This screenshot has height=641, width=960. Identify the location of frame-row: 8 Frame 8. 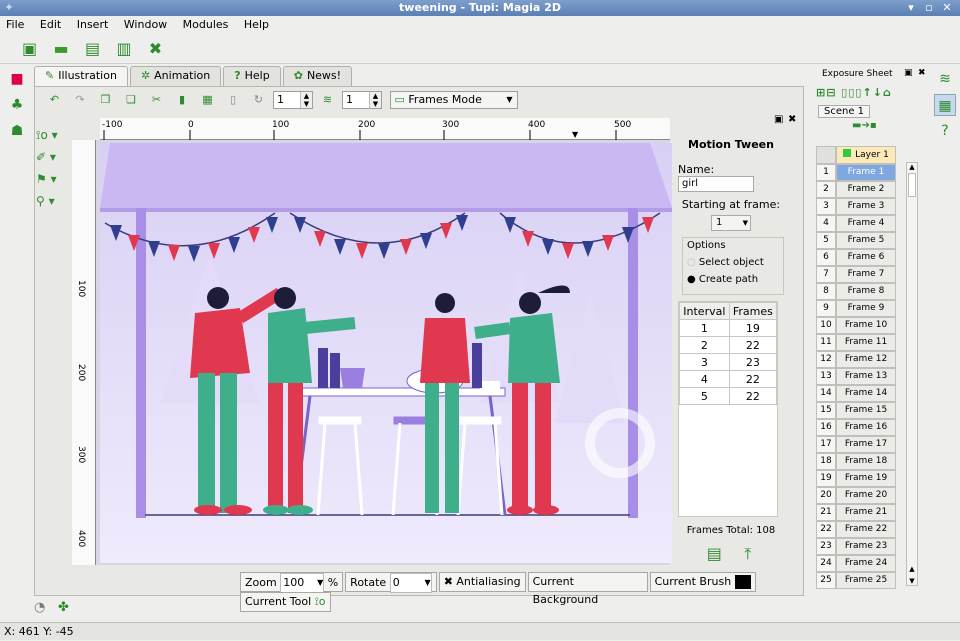
(861, 291).